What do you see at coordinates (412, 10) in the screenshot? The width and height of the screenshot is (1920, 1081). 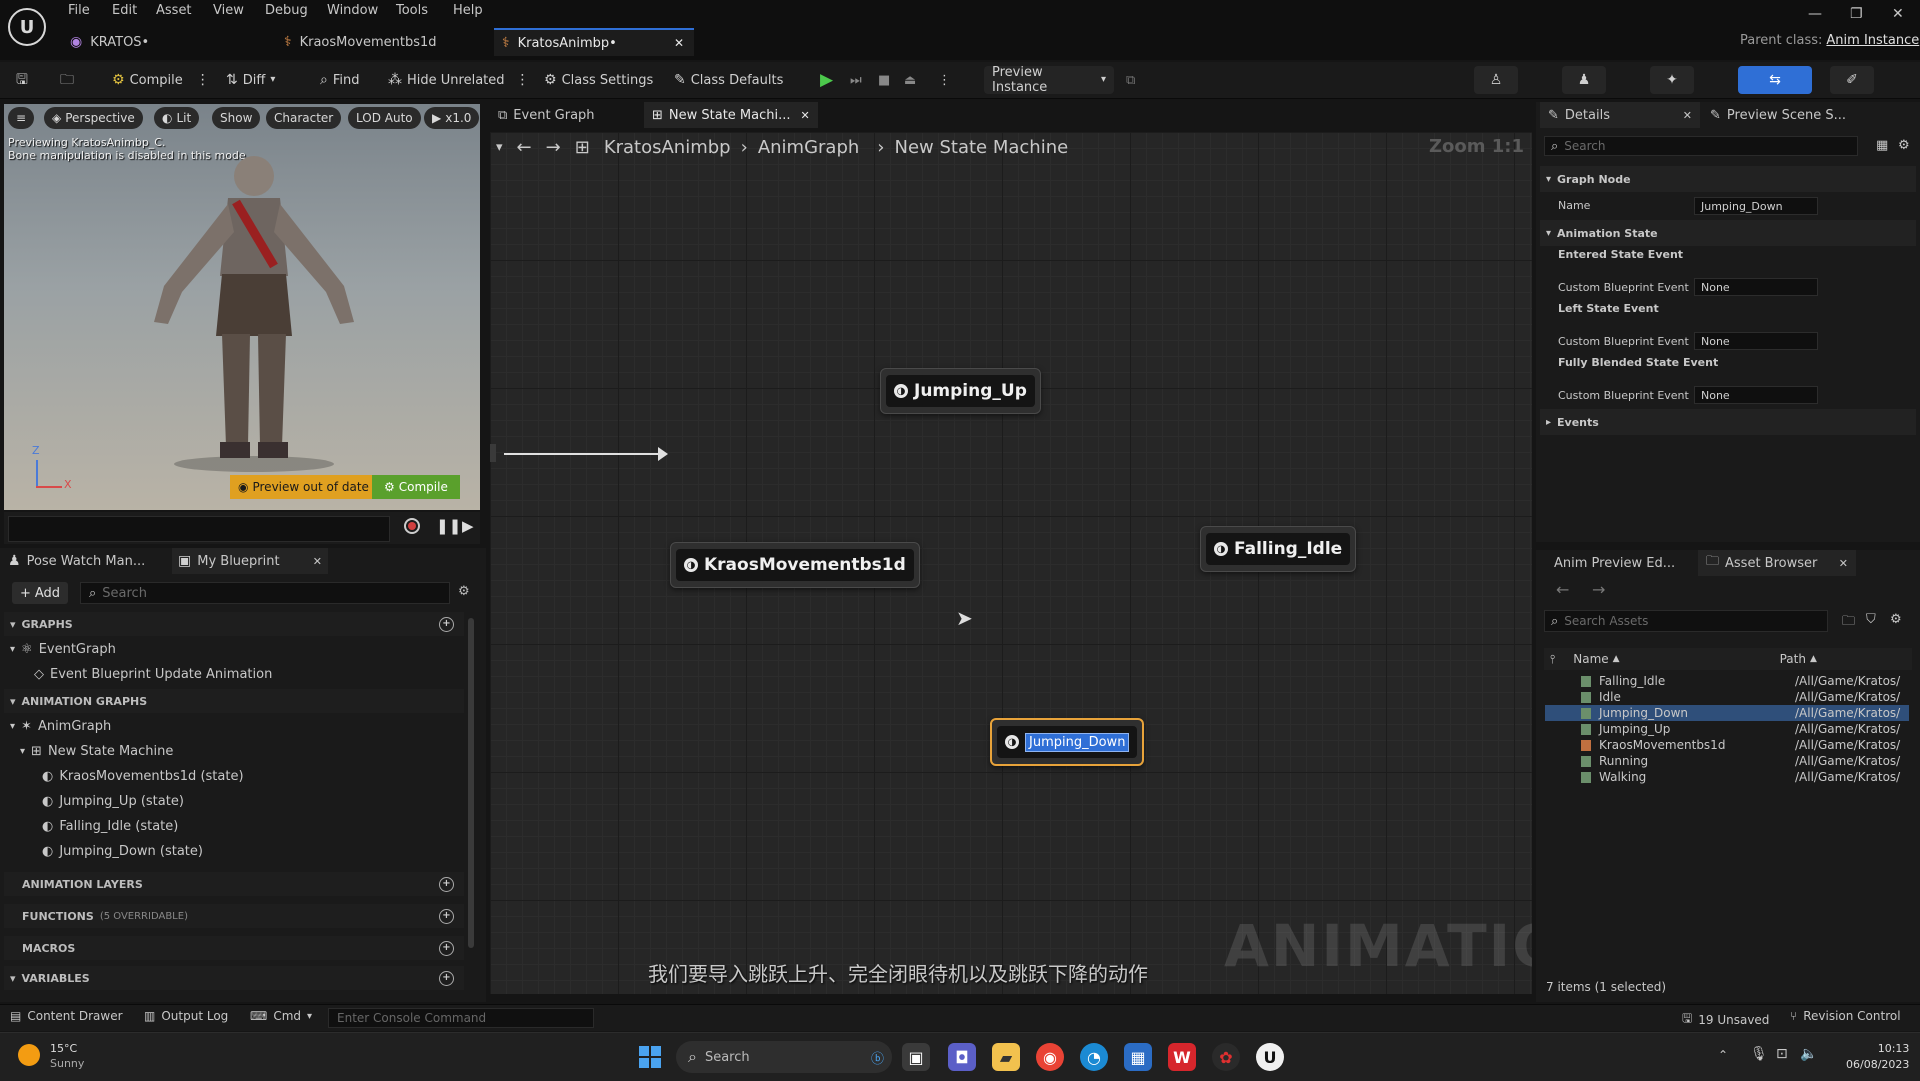 I see `menu-tools: Tools` at bounding box center [412, 10].